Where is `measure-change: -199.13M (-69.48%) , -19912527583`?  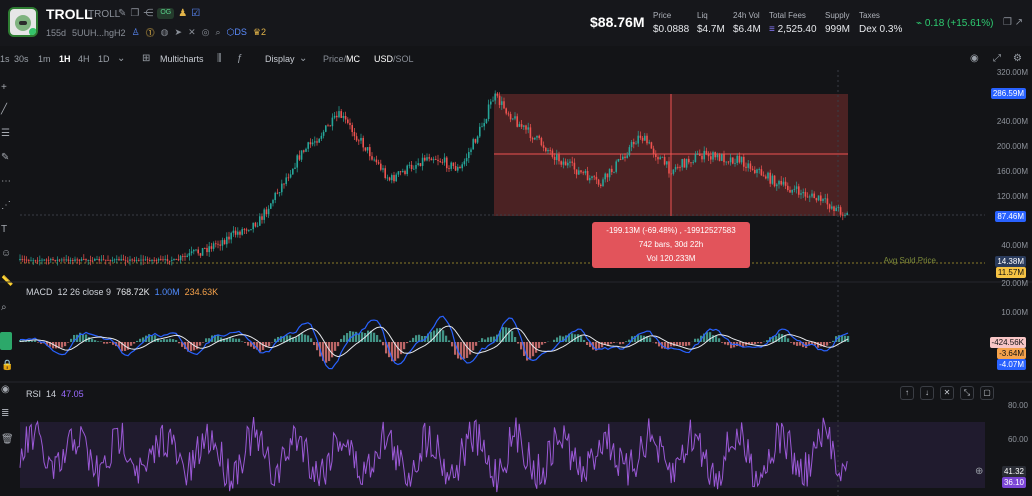 measure-change: -199.13M (-69.48%) , -19912527583 is located at coordinates (671, 230).